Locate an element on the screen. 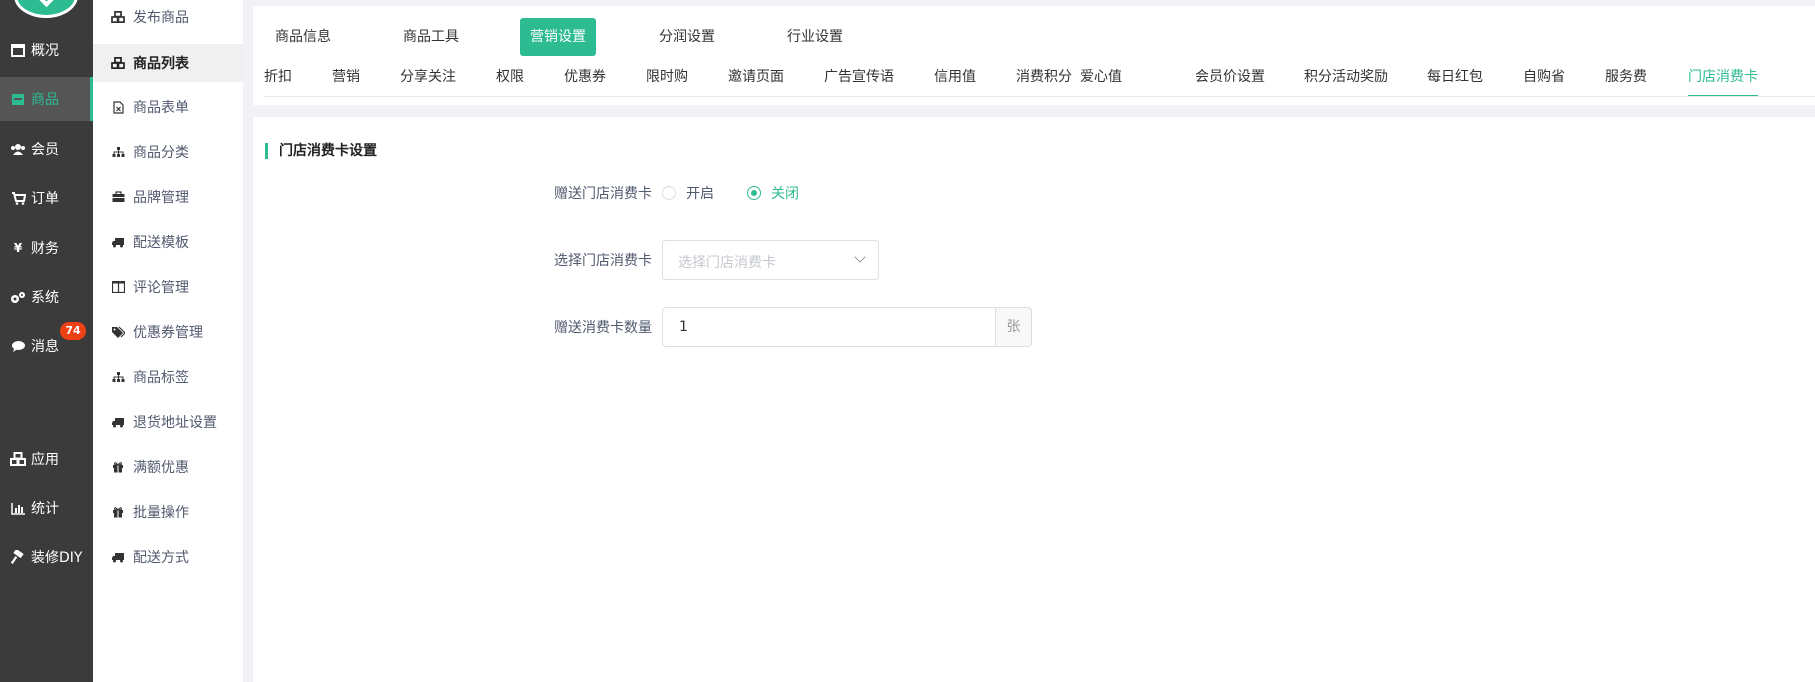 The height and width of the screenshot is (682, 1815). nav-system: 系统 is located at coordinates (46, 297).